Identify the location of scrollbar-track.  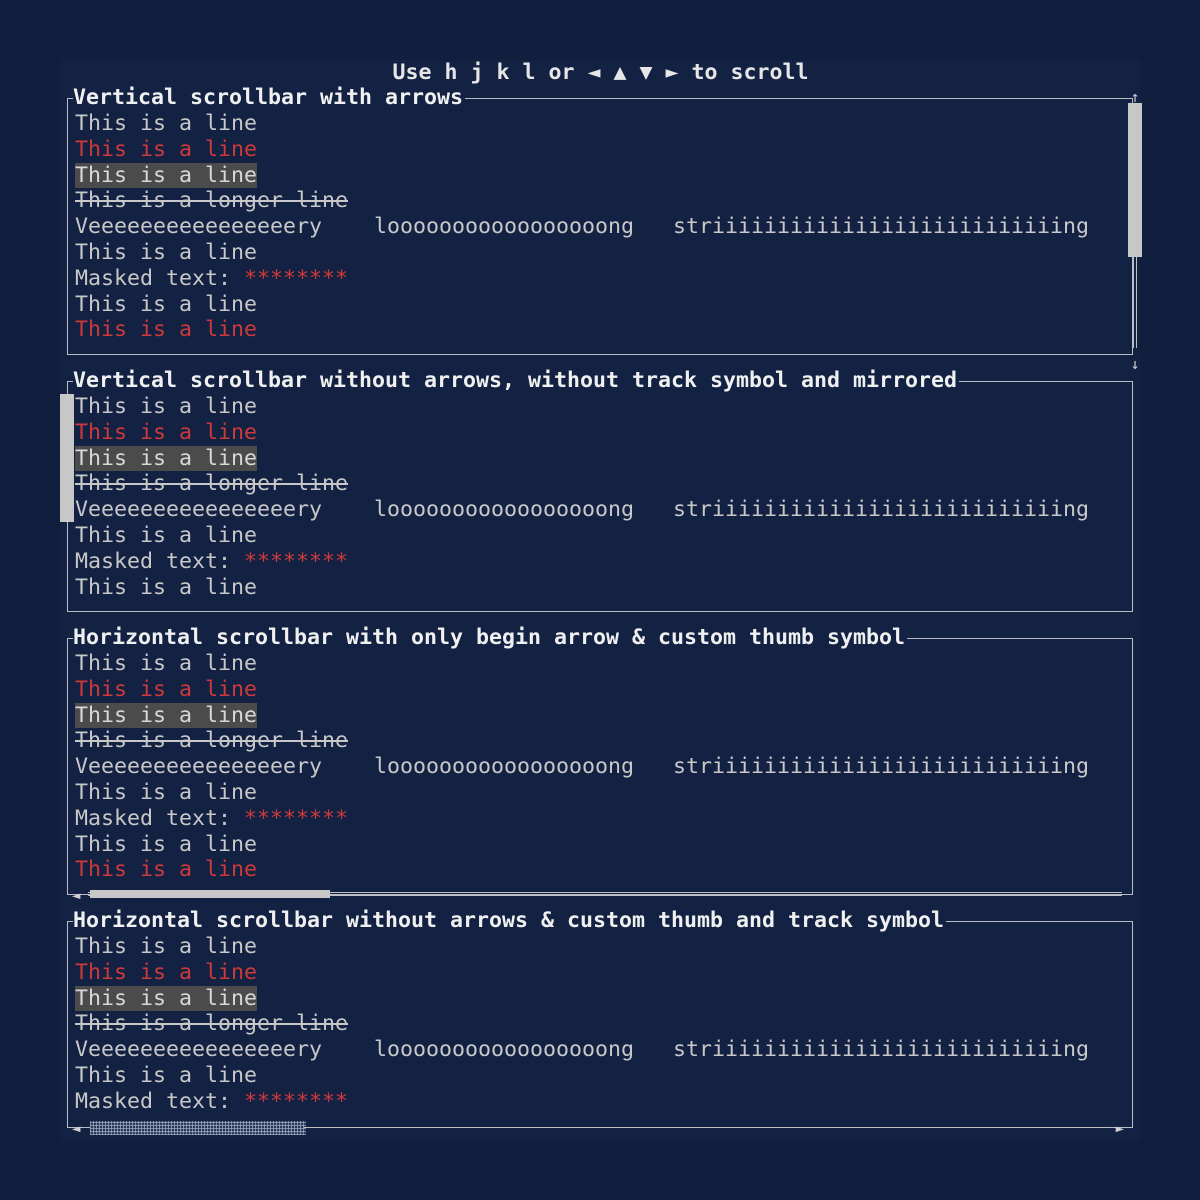
(704, 1127).